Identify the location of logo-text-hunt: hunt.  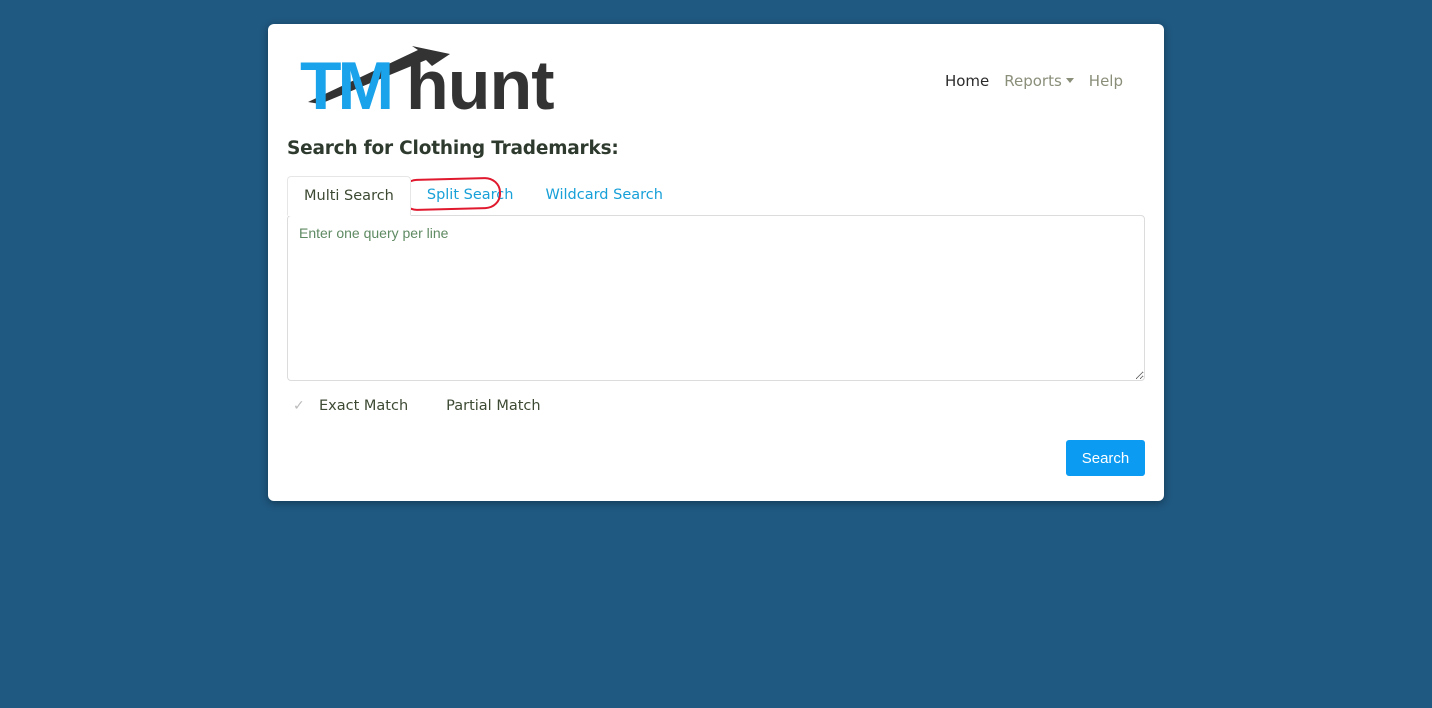
(480, 81).